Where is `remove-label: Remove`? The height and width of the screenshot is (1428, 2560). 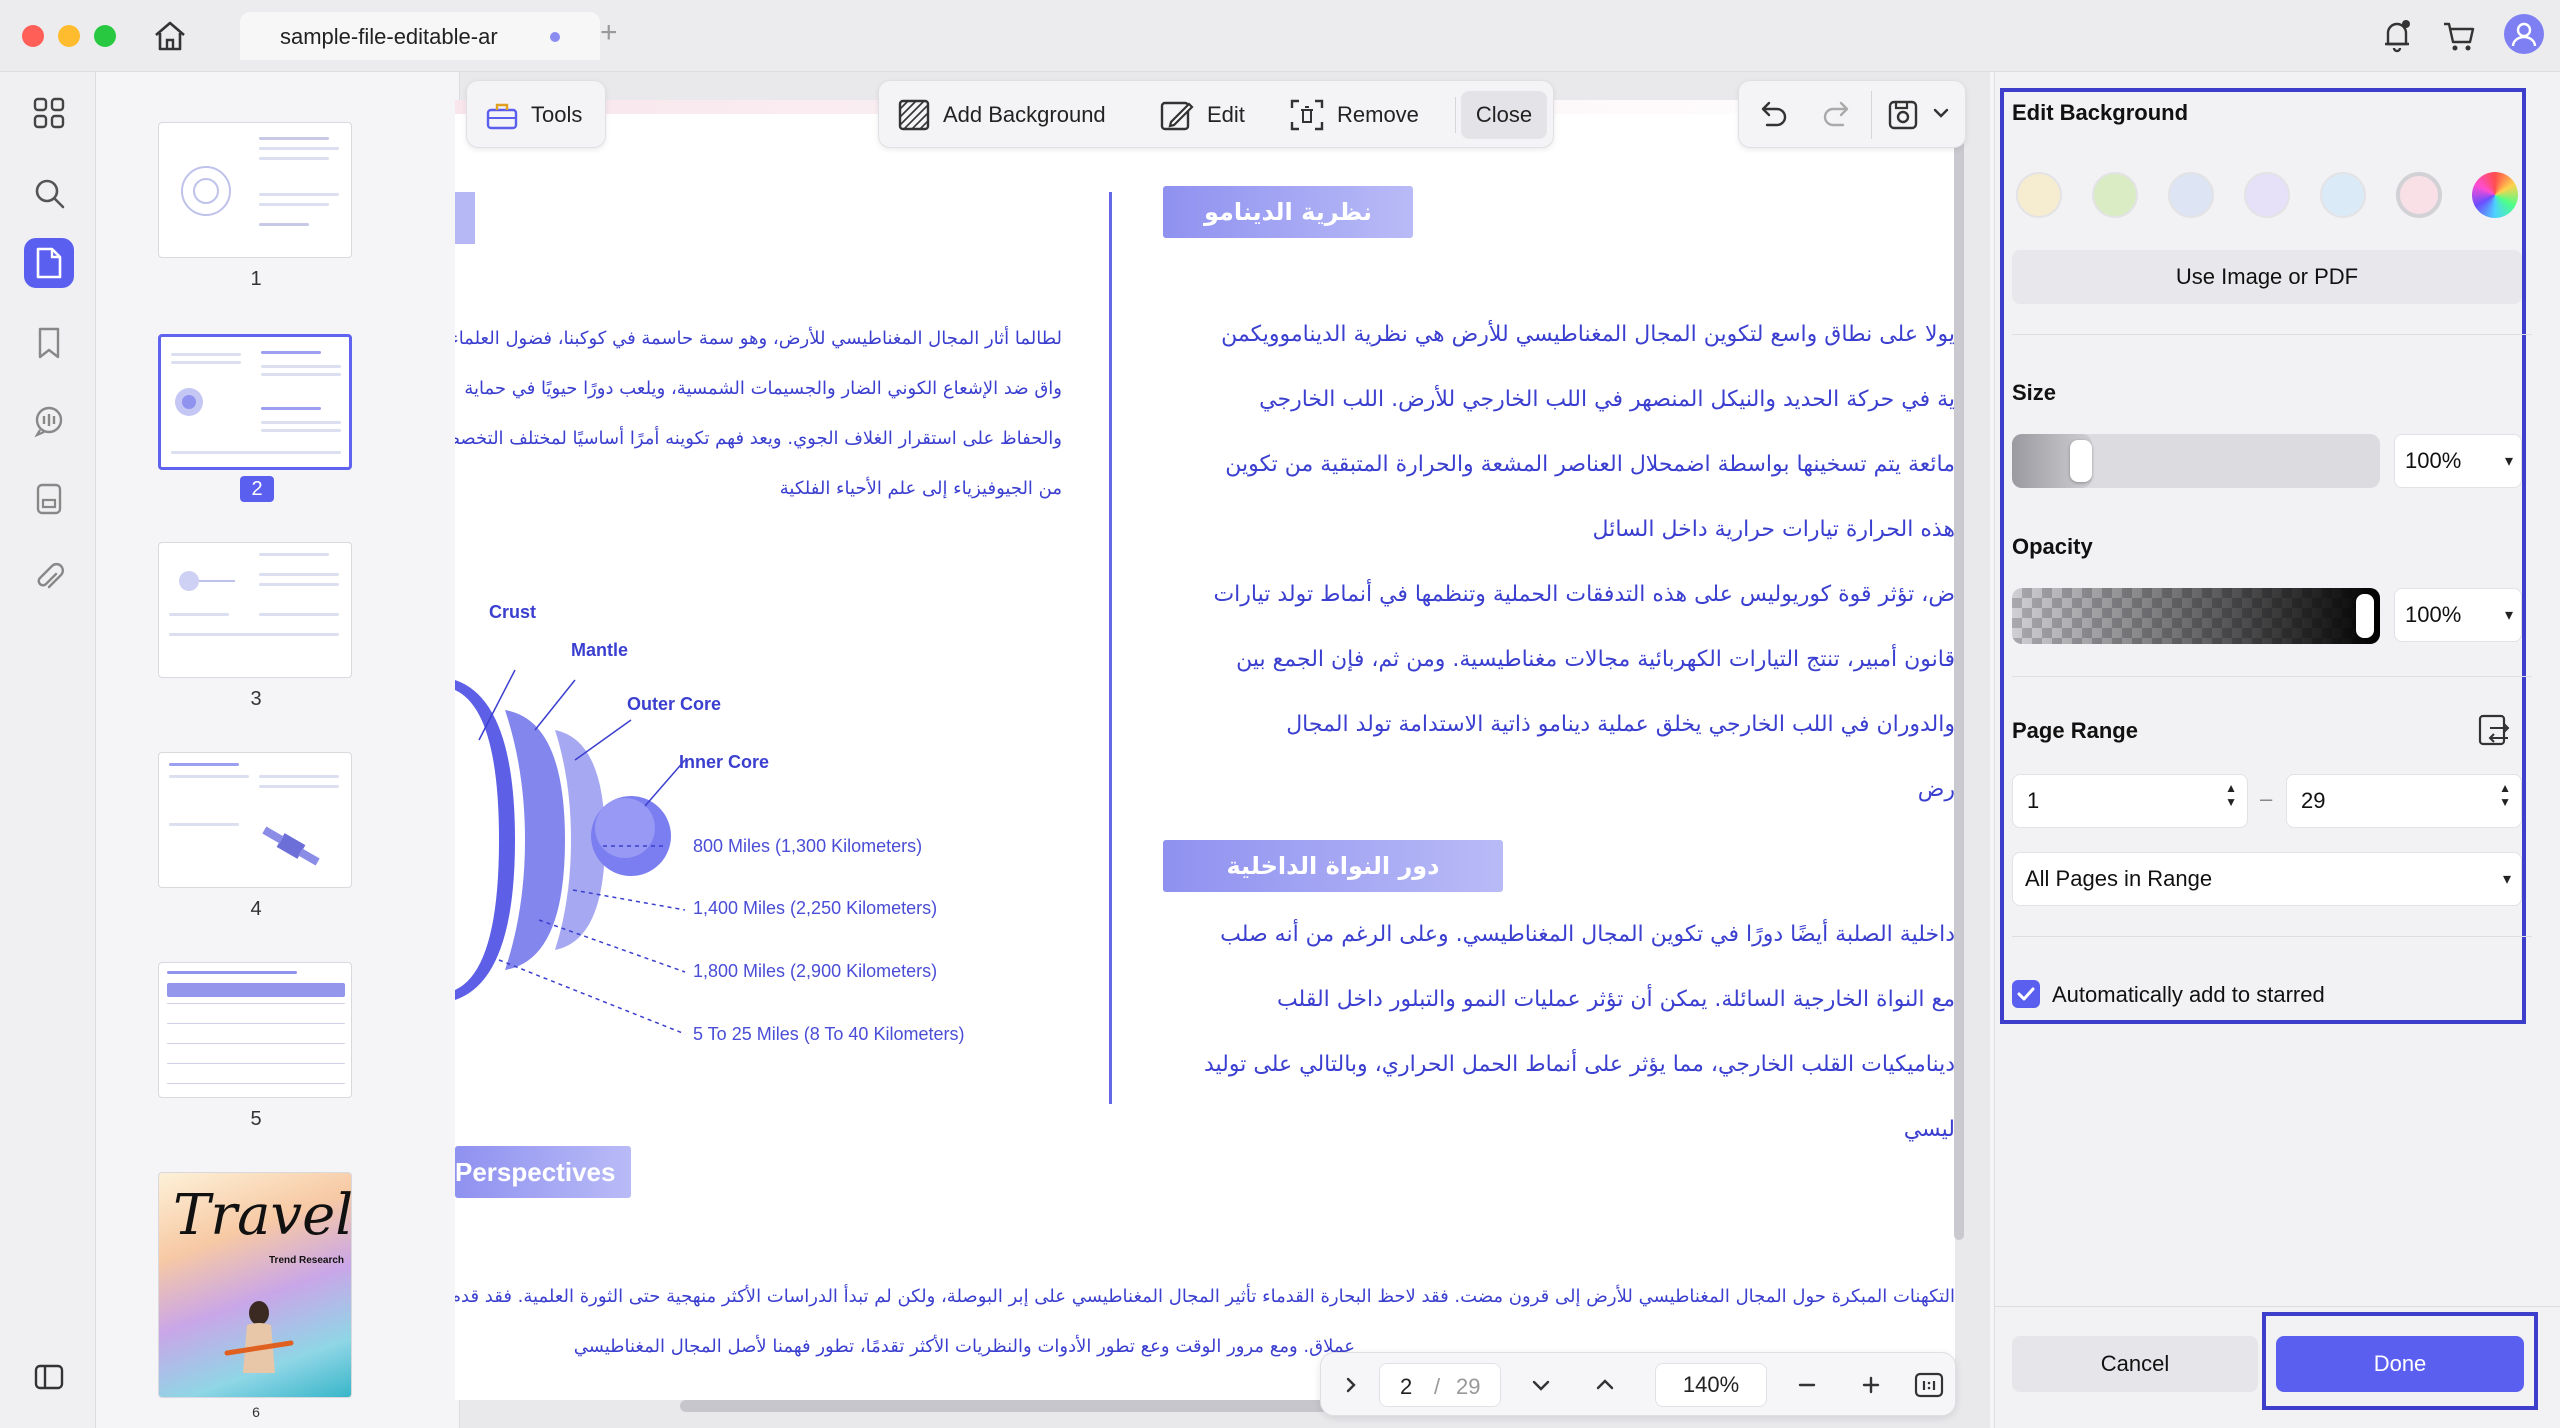
remove-label: Remove is located at coordinates (1378, 114).